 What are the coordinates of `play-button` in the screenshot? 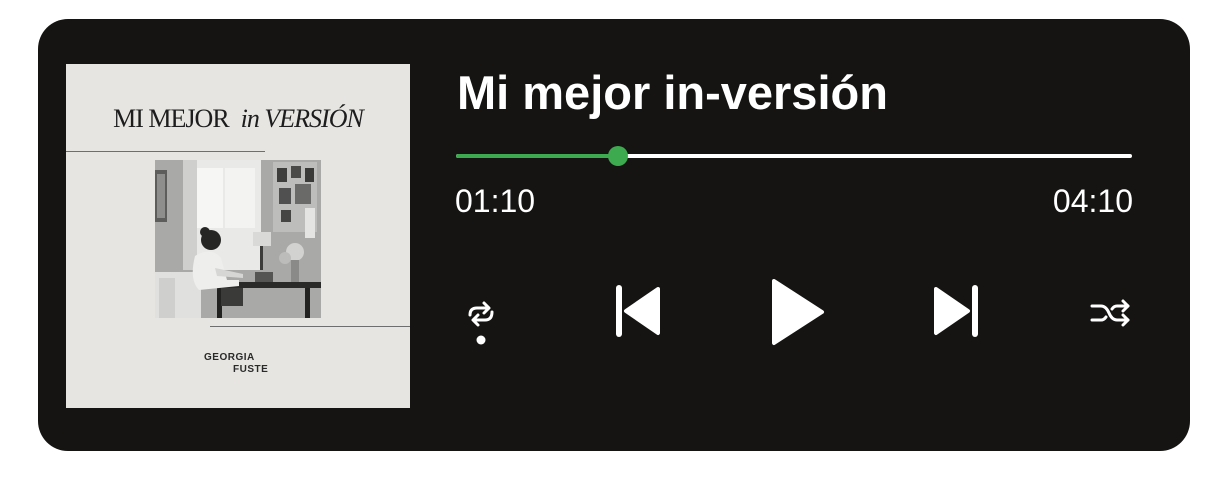 It's located at (797, 312).